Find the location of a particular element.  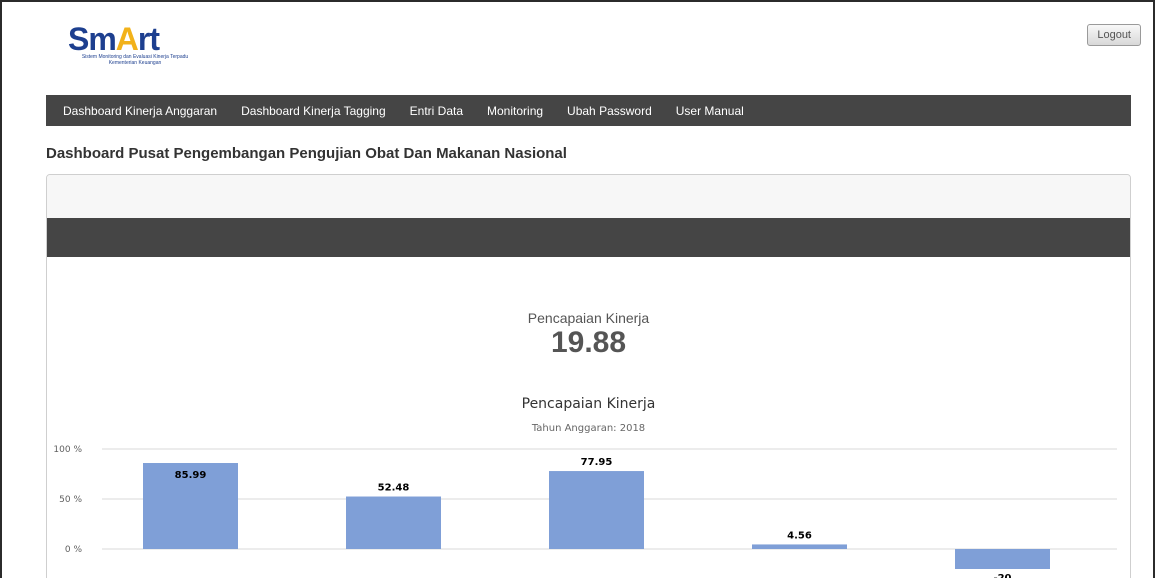

y-tick-label-2: 0 % is located at coordinates (74, 550).